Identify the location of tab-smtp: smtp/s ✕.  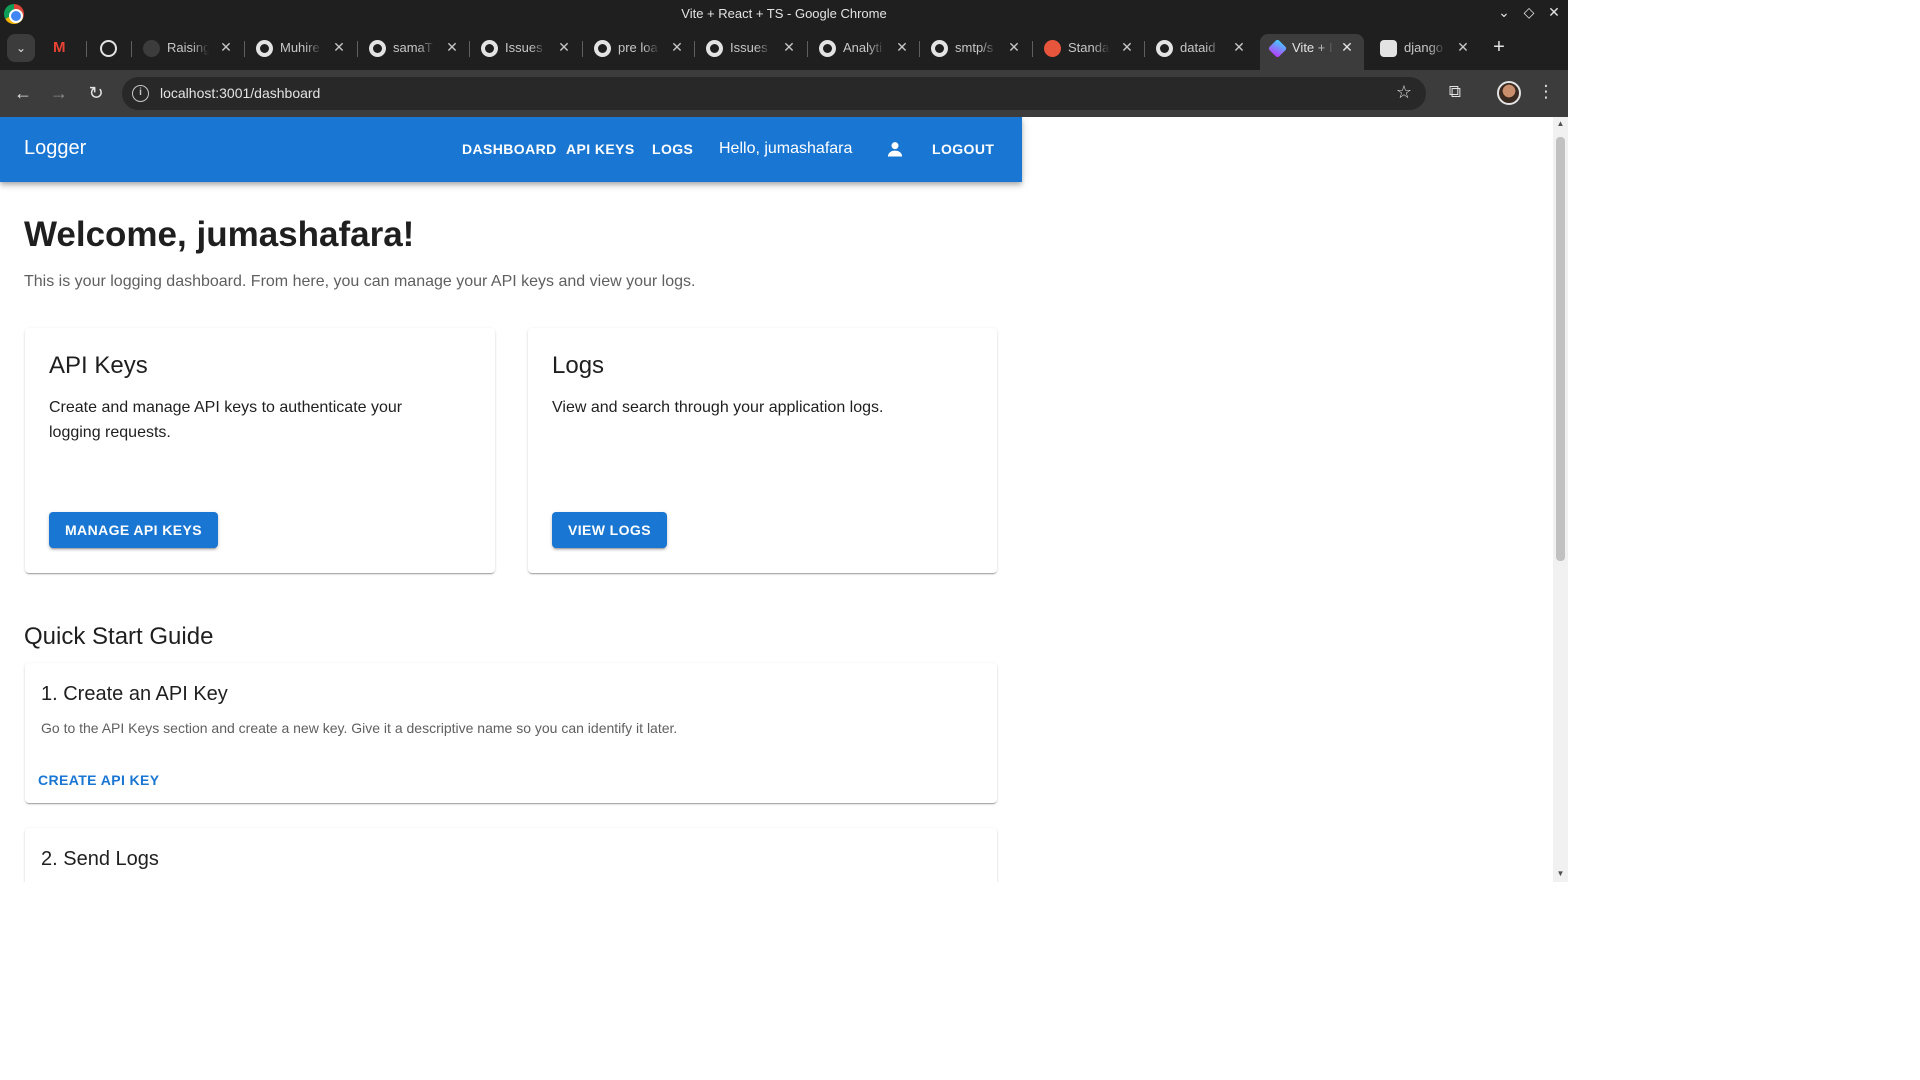
(976, 49).